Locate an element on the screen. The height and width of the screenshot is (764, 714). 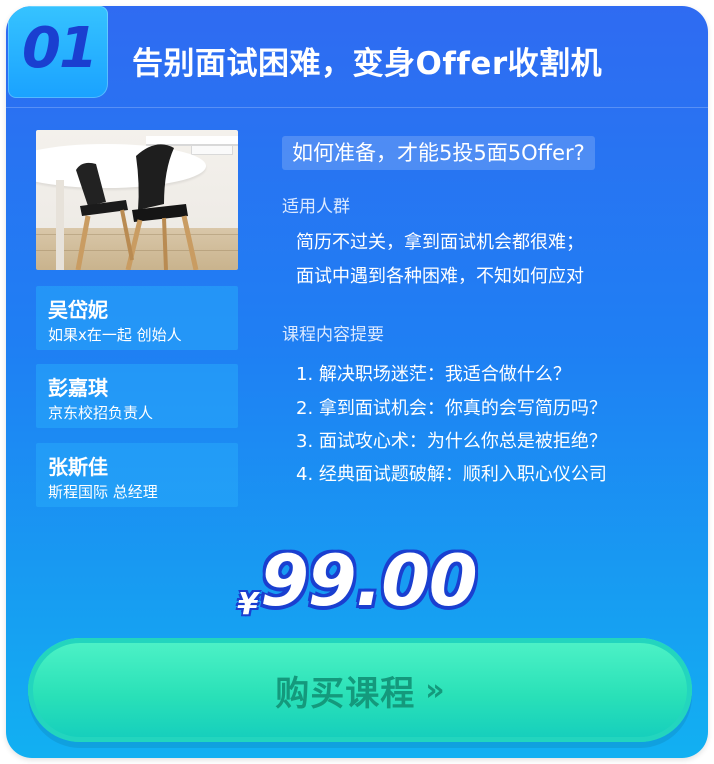
chair-illustration is located at coordinates (137, 207).